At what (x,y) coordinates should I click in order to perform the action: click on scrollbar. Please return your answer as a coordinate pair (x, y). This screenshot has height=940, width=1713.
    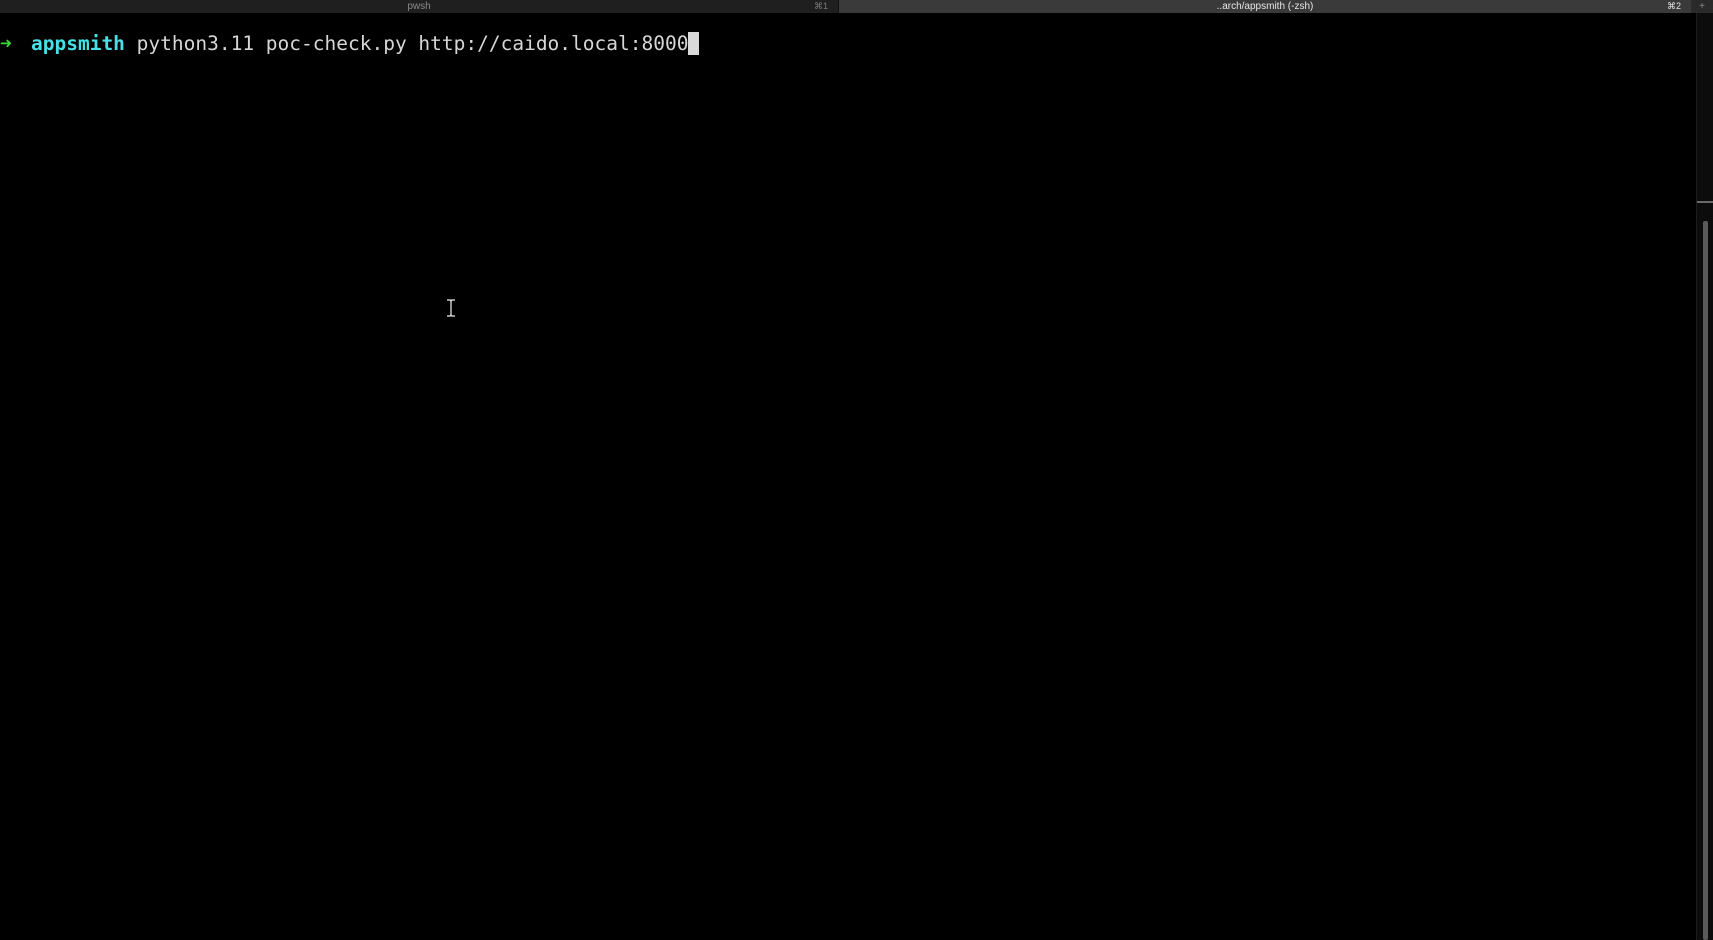
    Looking at the image, I should click on (1704, 476).